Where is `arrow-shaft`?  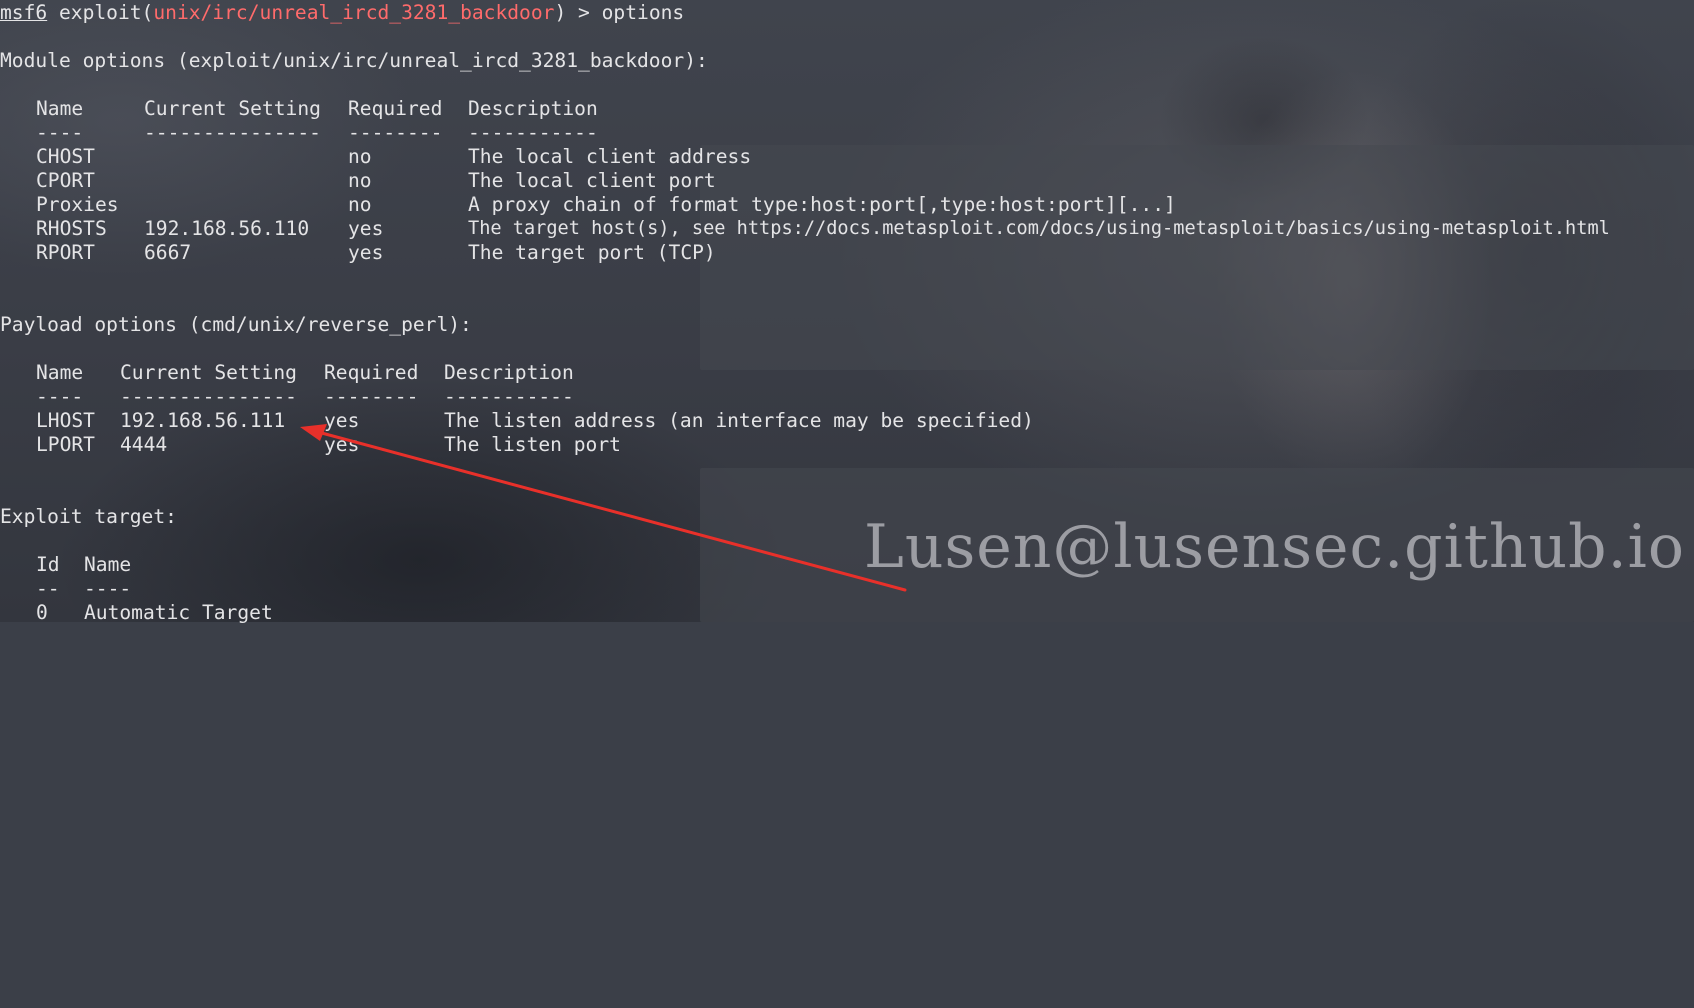
arrow-shaft is located at coordinates (611, 511).